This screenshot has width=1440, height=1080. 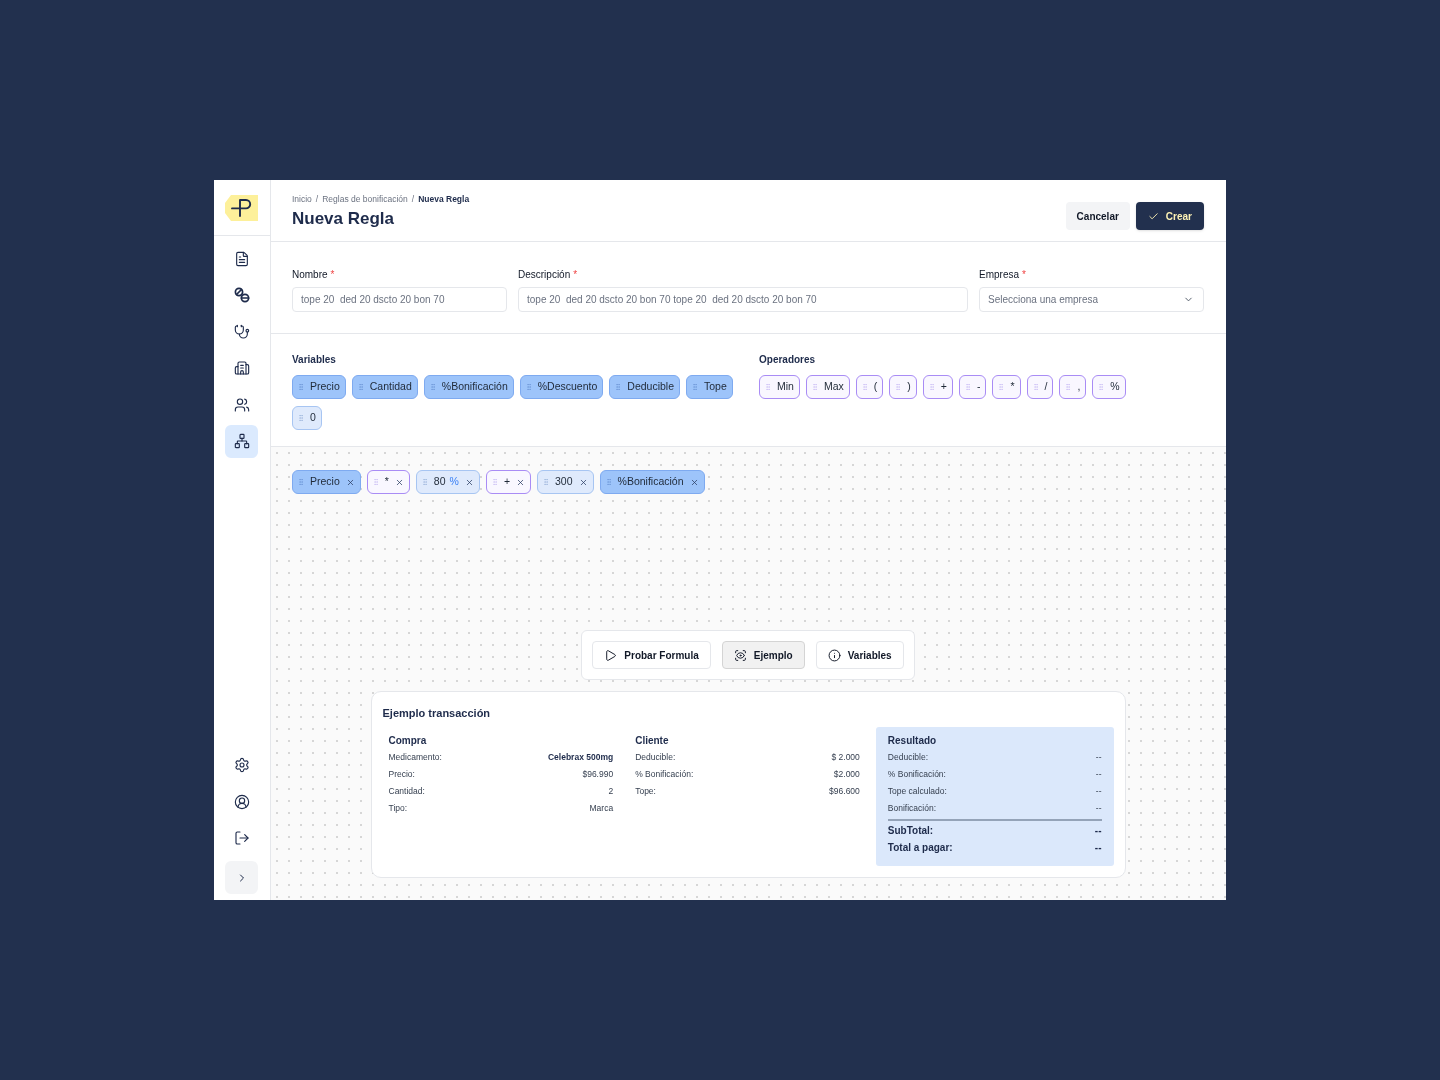 I want to click on field-label: Empresa, so click(x=999, y=275).